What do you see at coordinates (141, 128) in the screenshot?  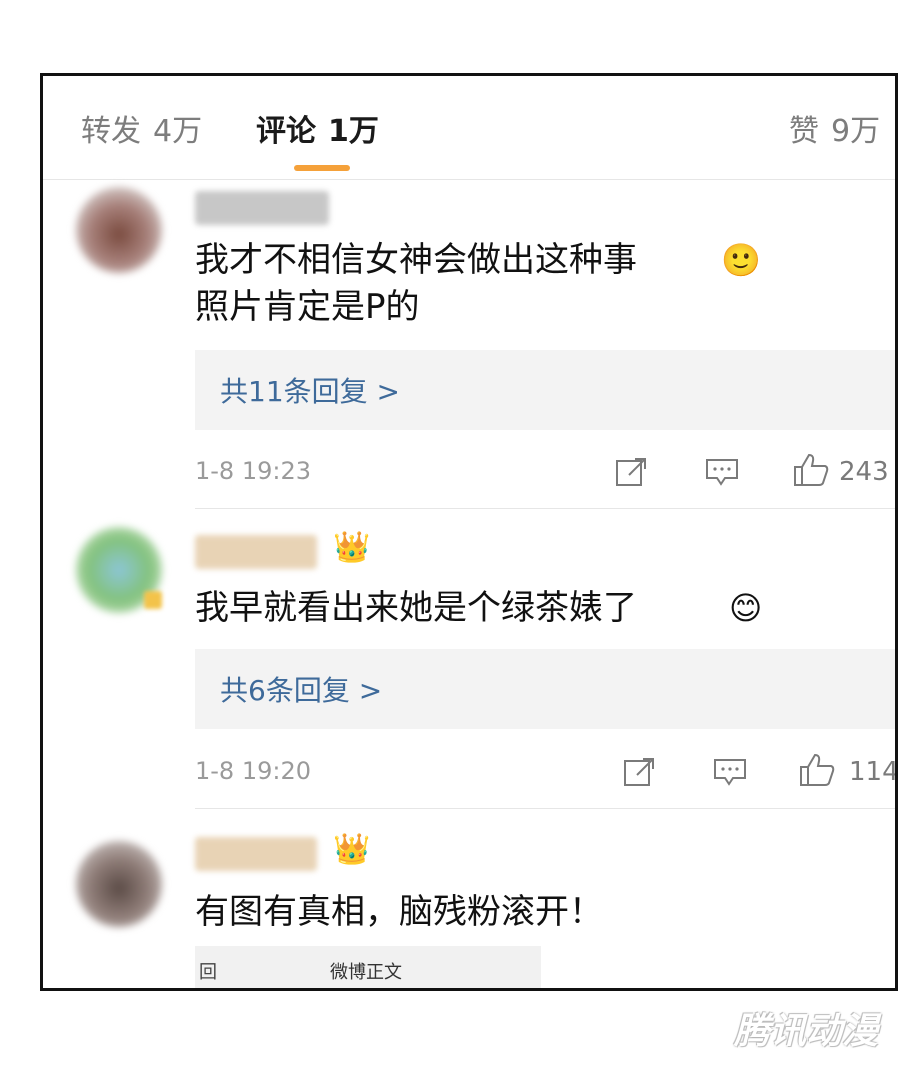 I see `tab-repost: 转发 4万` at bounding box center [141, 128].